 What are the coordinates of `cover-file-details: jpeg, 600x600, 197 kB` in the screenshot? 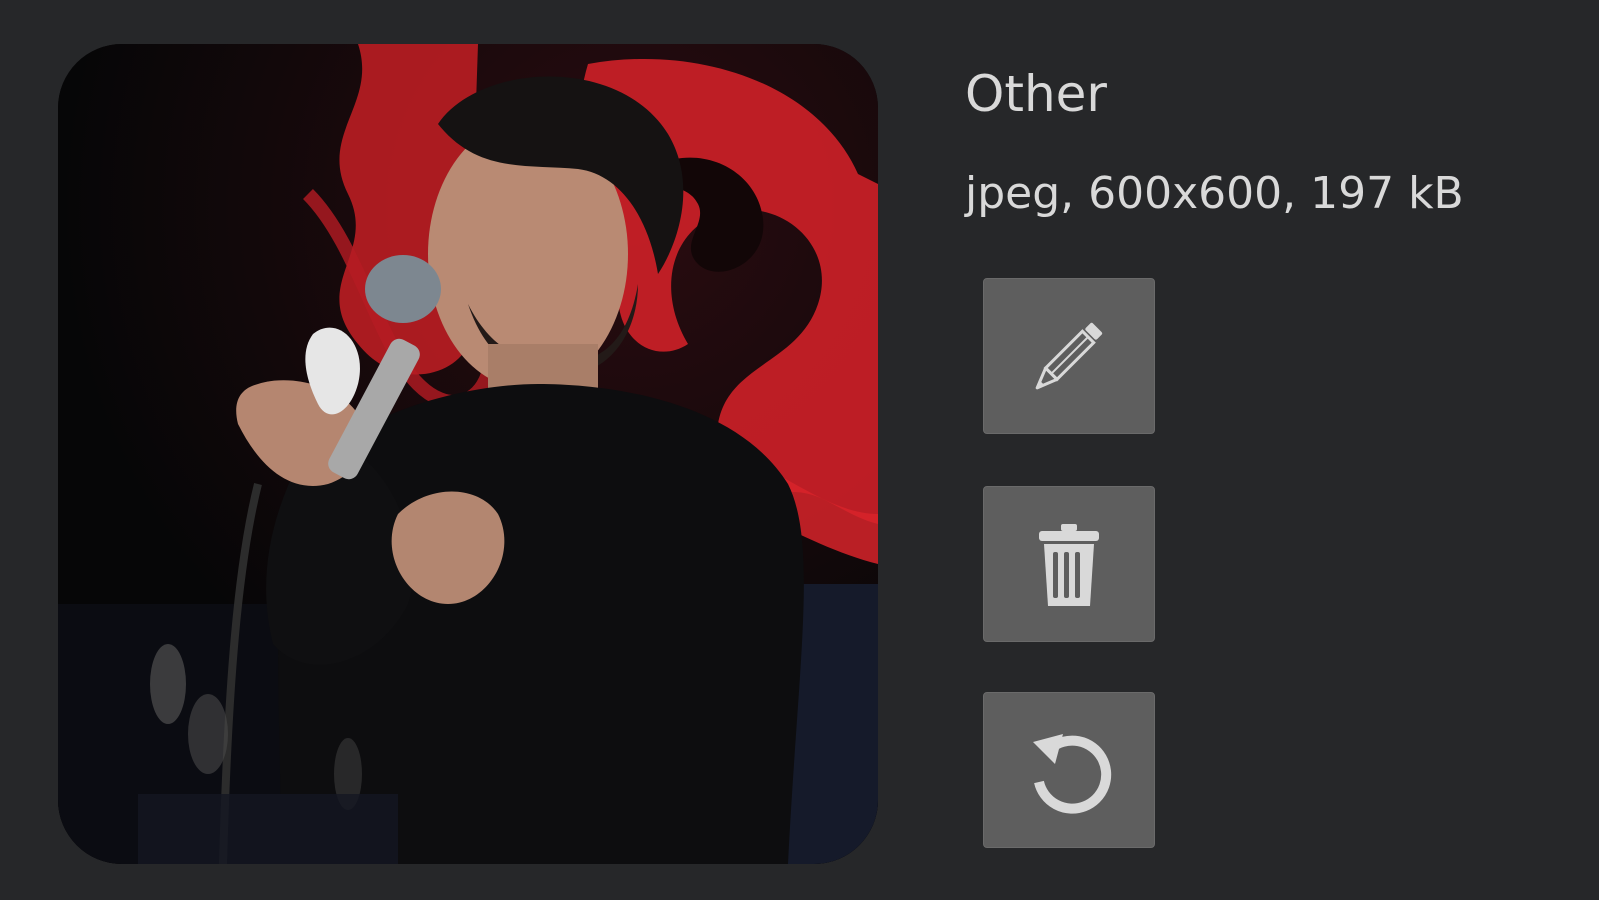 It's located at (1214, 193).